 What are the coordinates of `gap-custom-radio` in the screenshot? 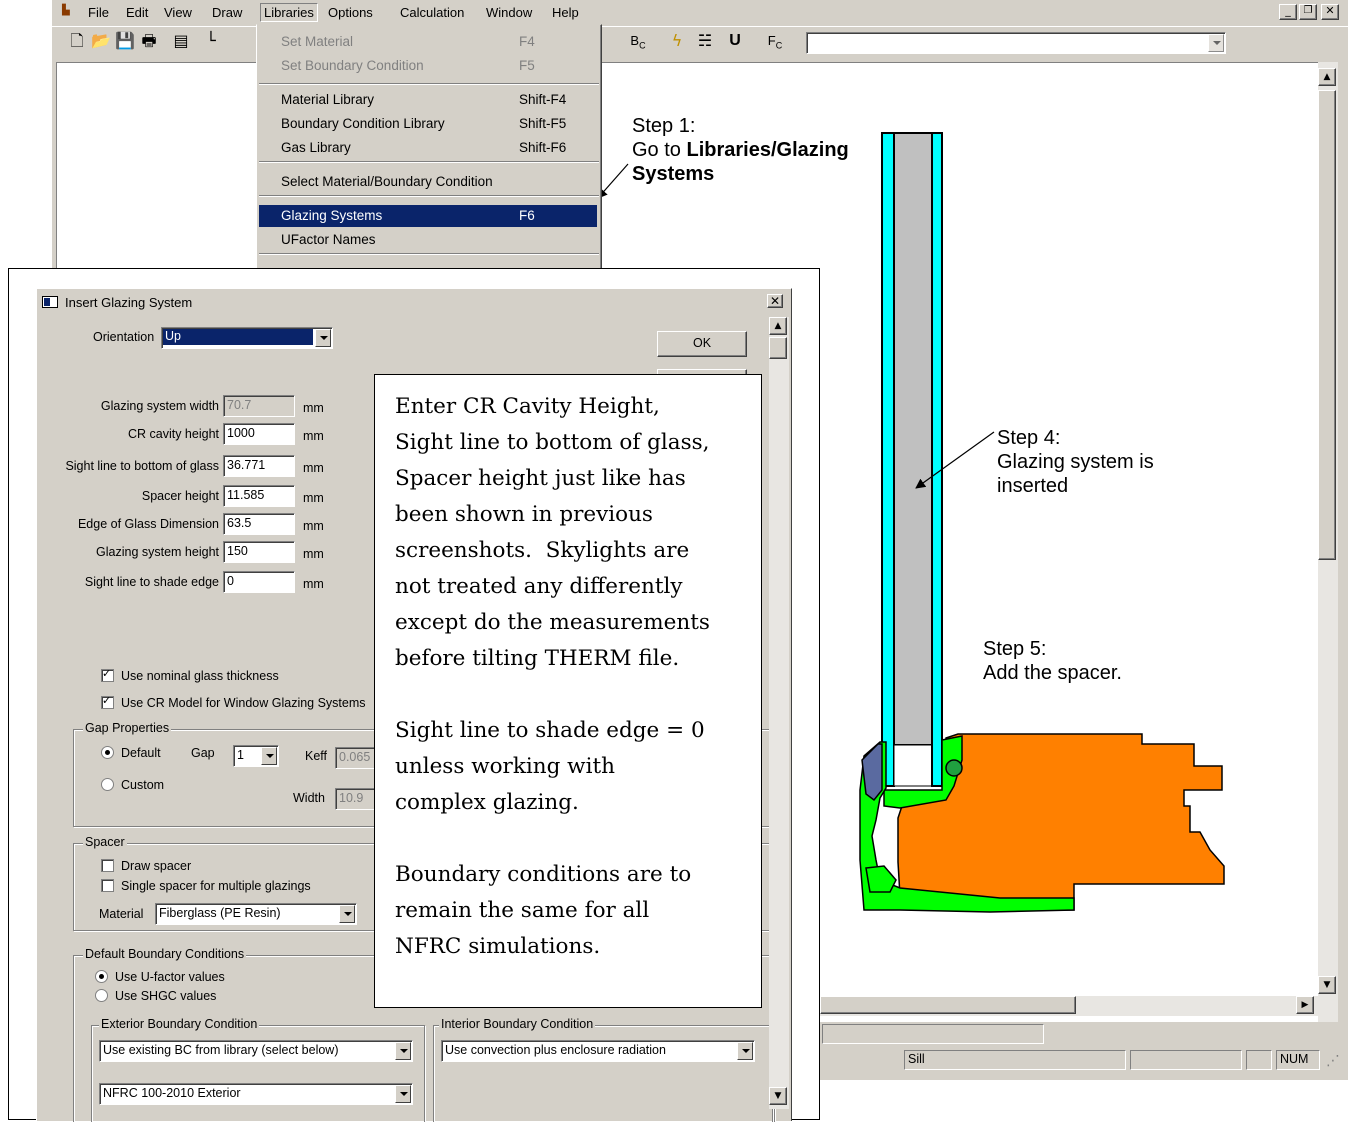 It's located at (107, 784).